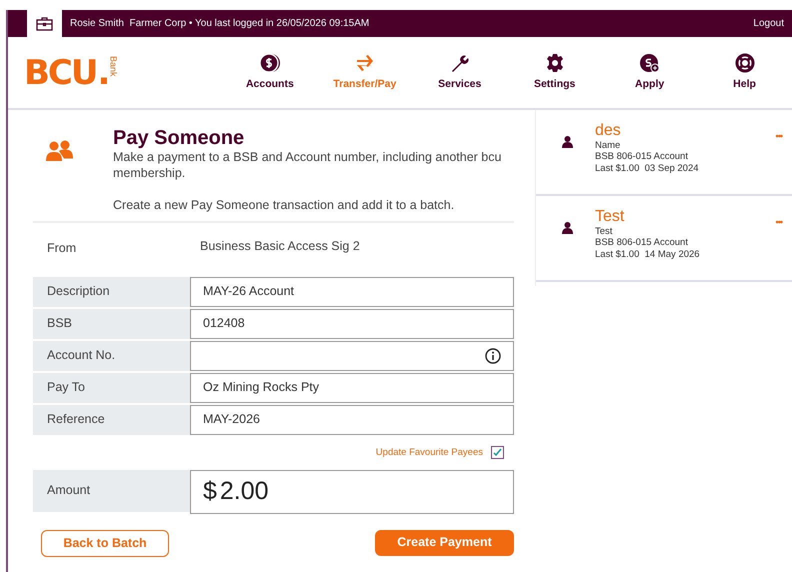 The width and height of the screenshot is (792, 572). I want to click on lifebuoy-icon, so click(745, 62).